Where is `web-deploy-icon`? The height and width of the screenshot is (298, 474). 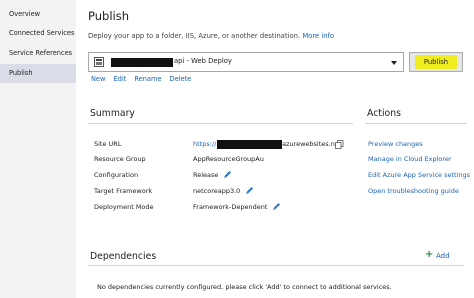 web-deploy-icon is located at coordinates (99, 62).